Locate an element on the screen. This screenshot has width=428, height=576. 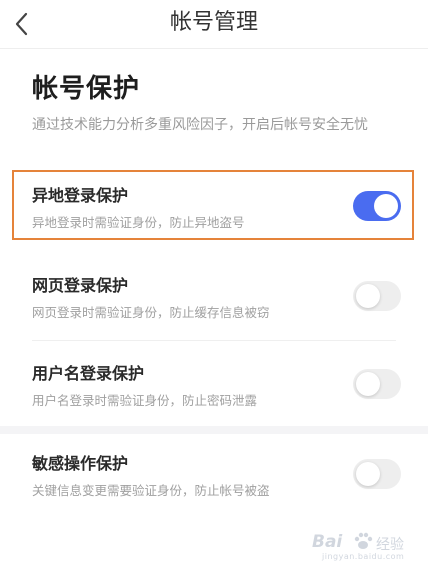
setting-title: 异地登录保护 is located at coordinates (80, 195).